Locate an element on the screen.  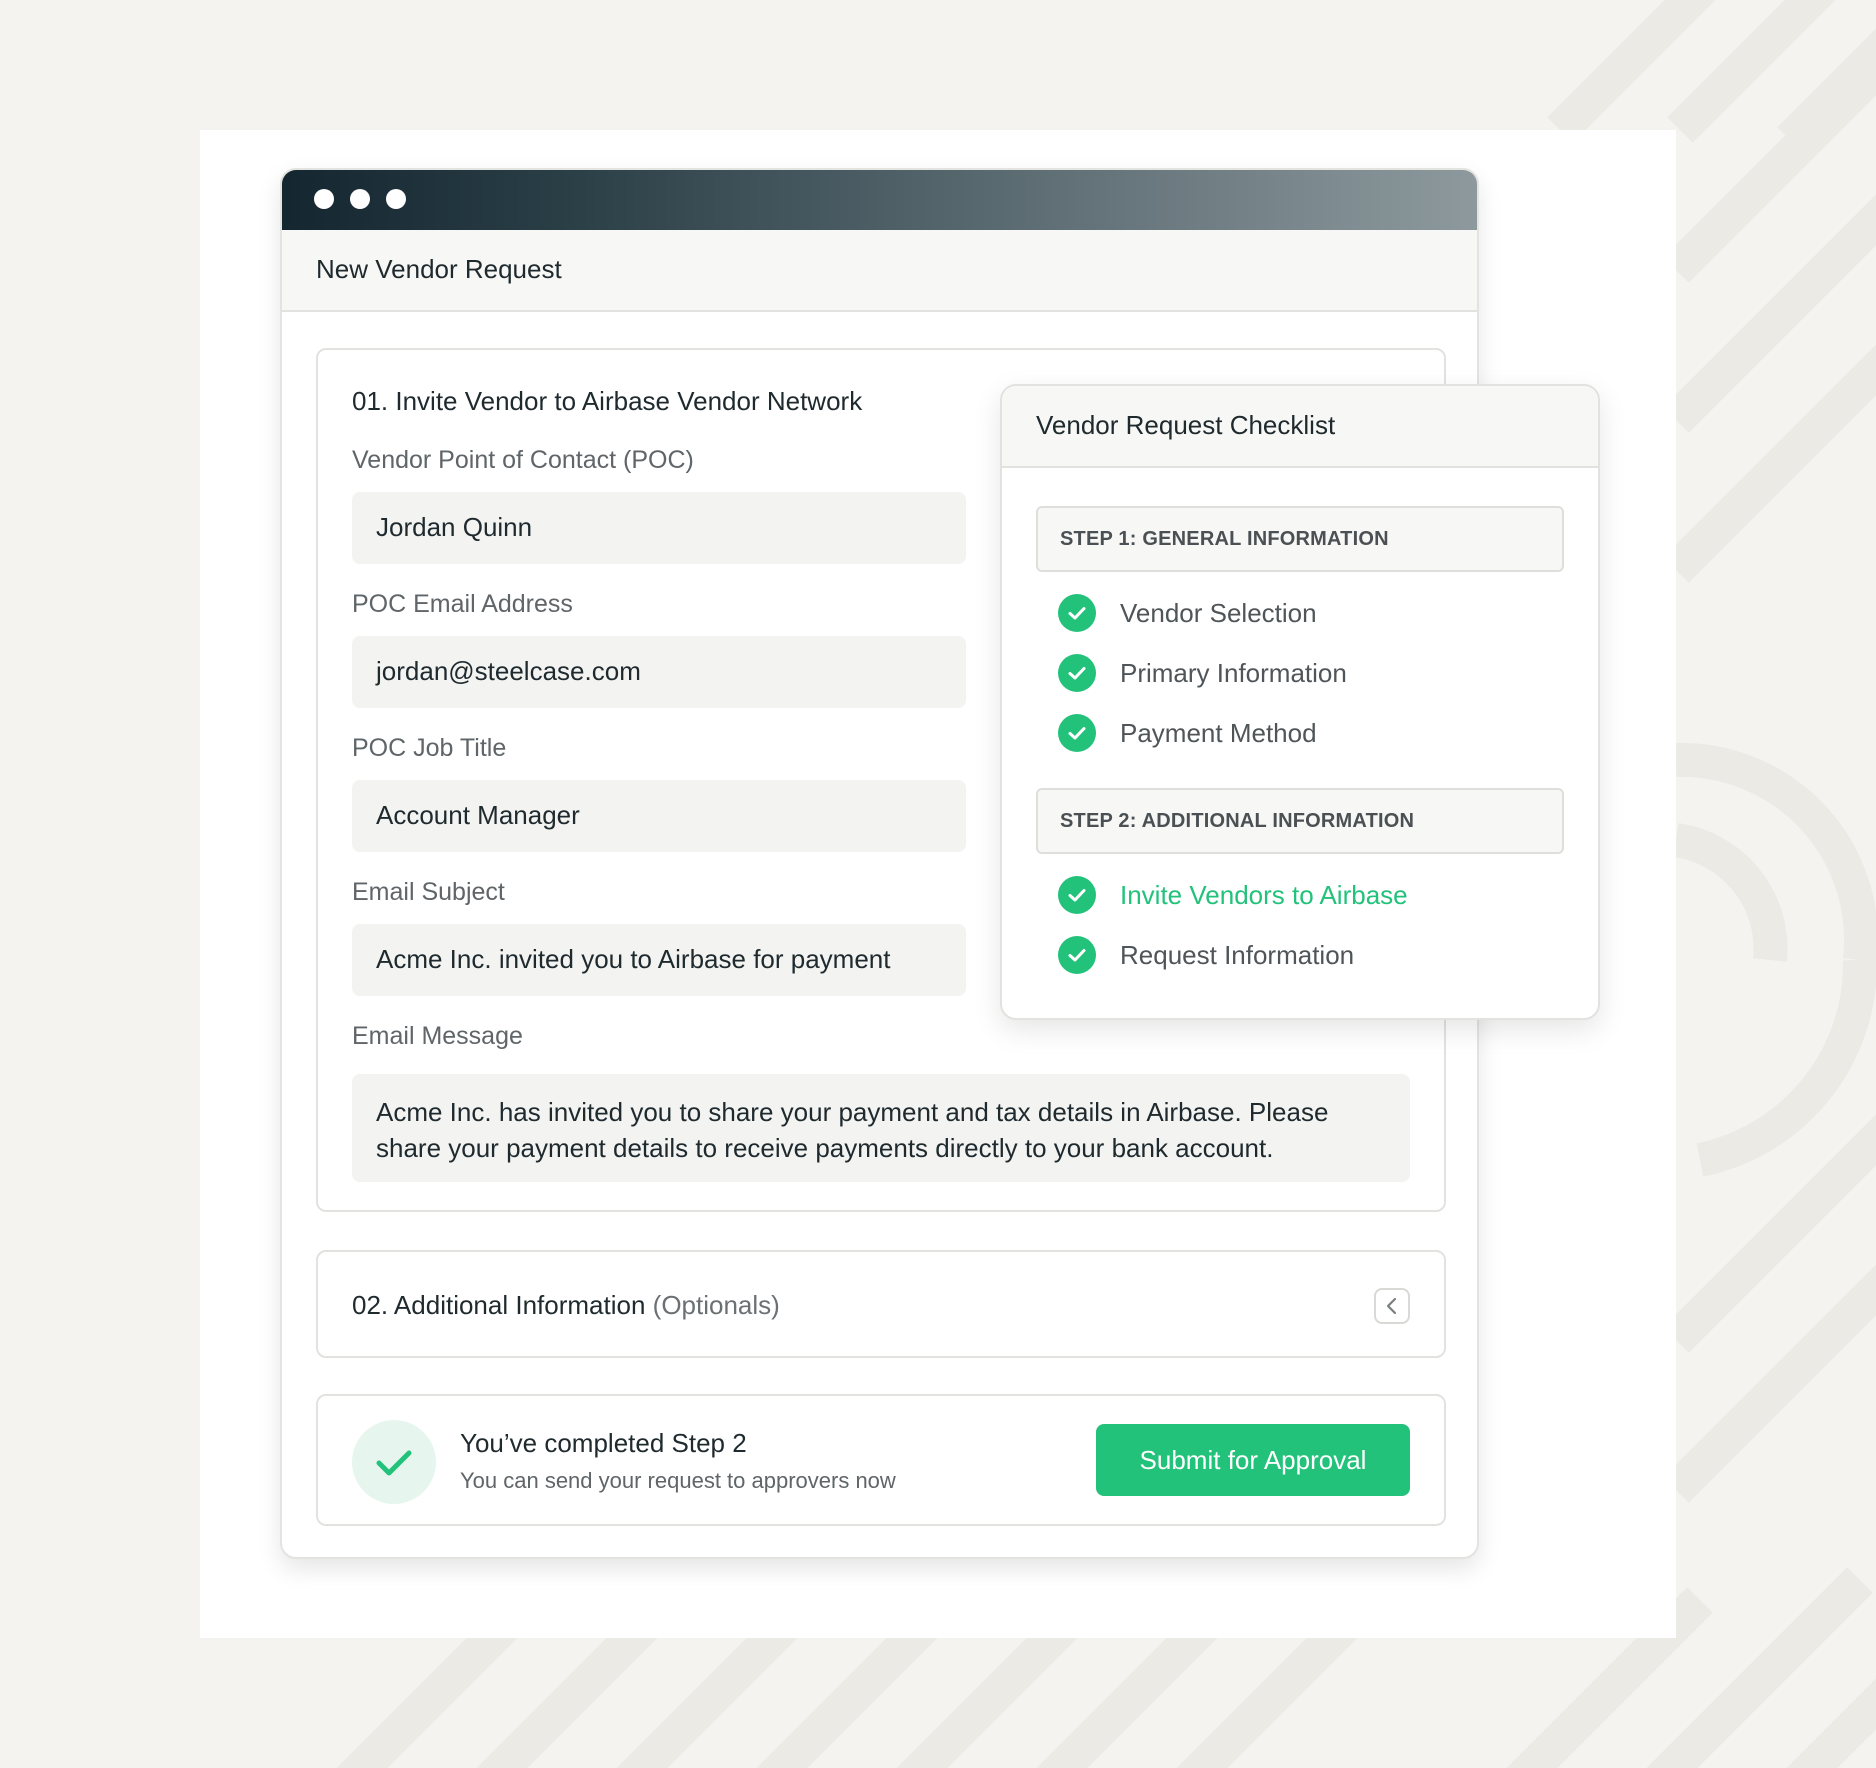
checklist-header: Vendor Request Checklist is located at coordinates (1300, 427).